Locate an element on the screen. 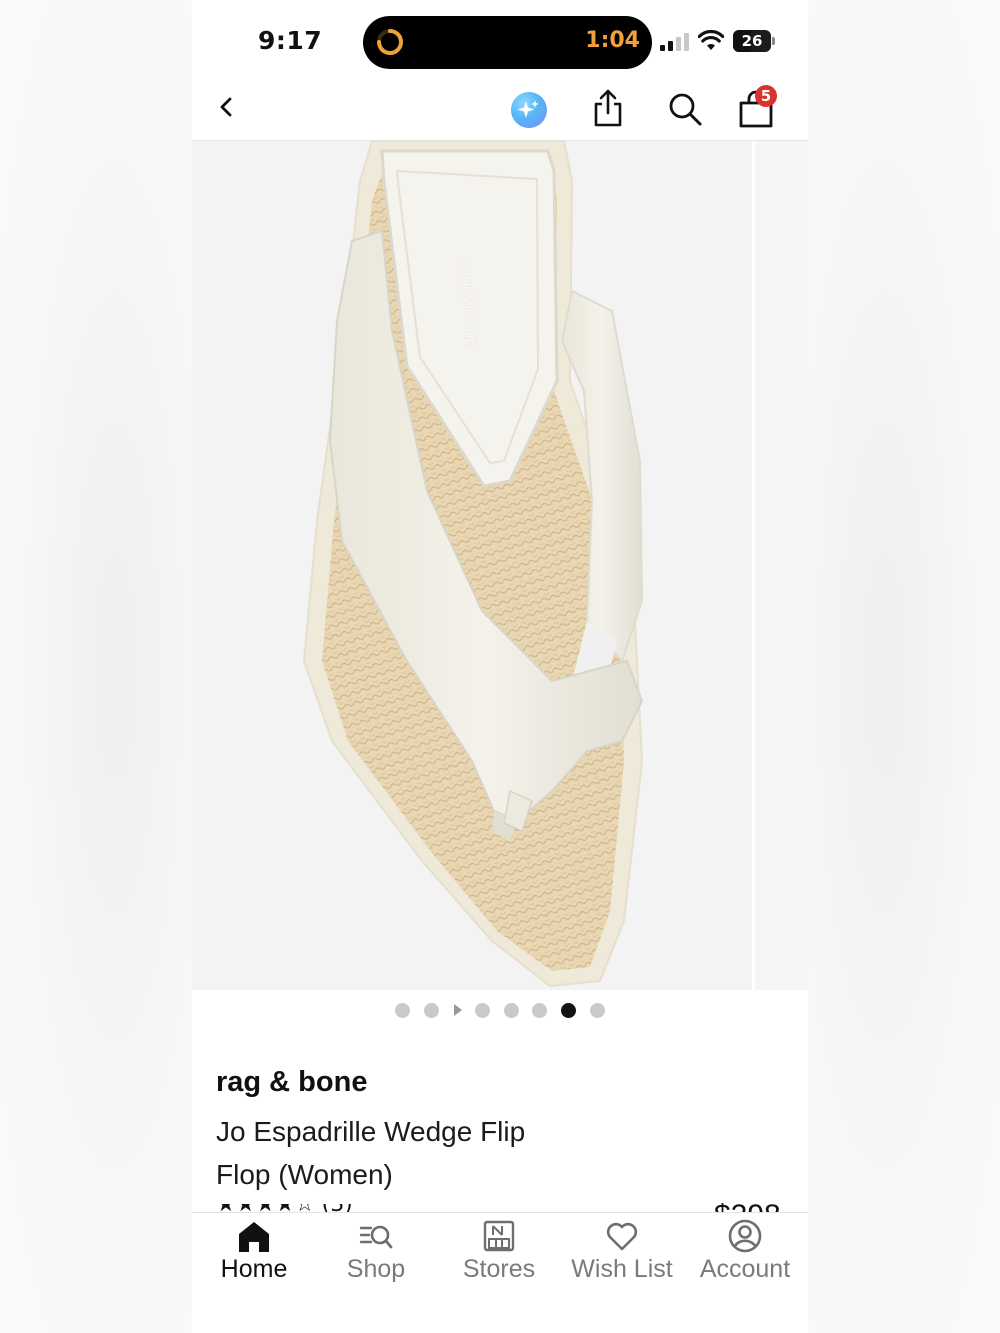 The height and width of the screenshot is (1333, 1000). store-n-icon is located at coordinates (499, 1236).